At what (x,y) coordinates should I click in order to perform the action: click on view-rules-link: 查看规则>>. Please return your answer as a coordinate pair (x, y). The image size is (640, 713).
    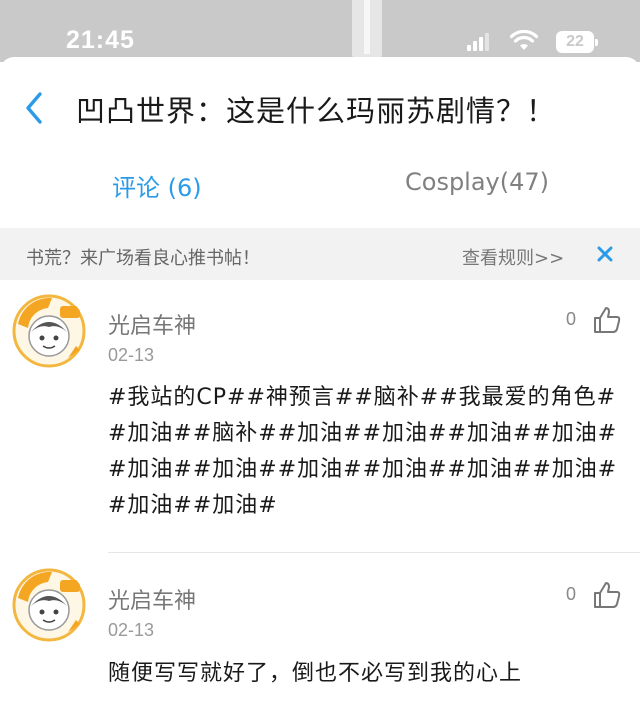
    Looking at the image, I should click on (513, 257).